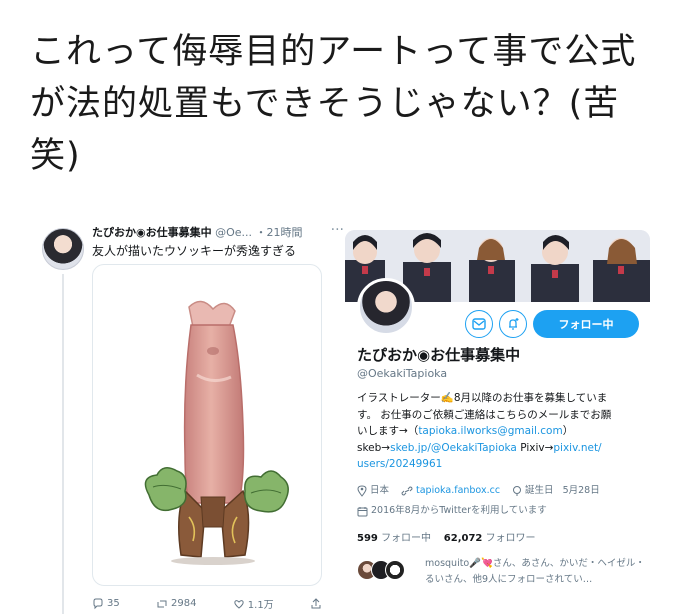  I want to click on tweet-author-name: たぴおか◉お仕事募集中, so click(152, 232).